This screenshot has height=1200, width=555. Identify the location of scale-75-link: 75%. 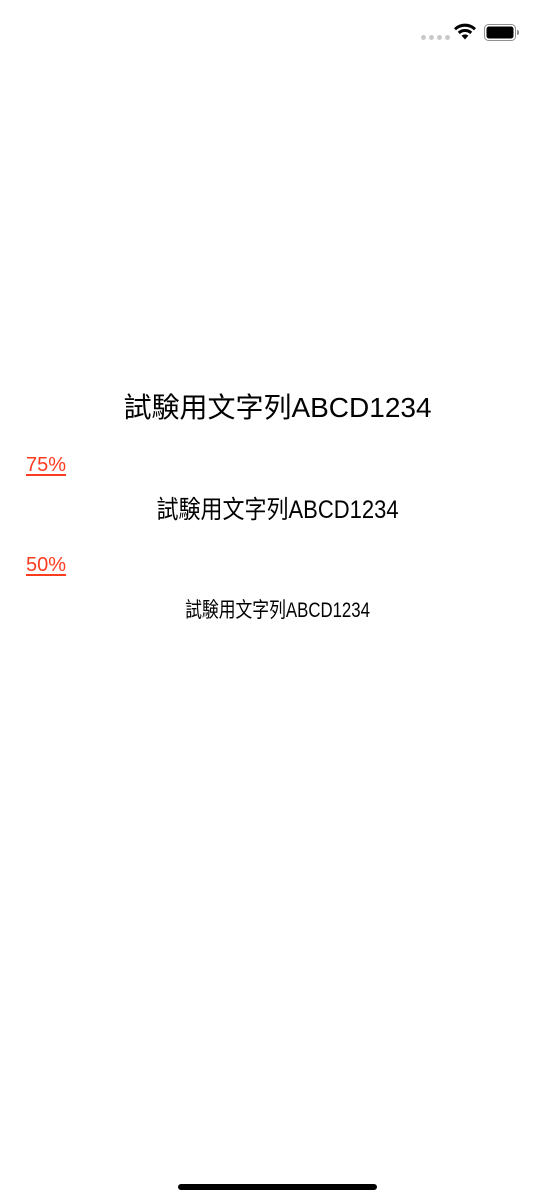
(46, 465).